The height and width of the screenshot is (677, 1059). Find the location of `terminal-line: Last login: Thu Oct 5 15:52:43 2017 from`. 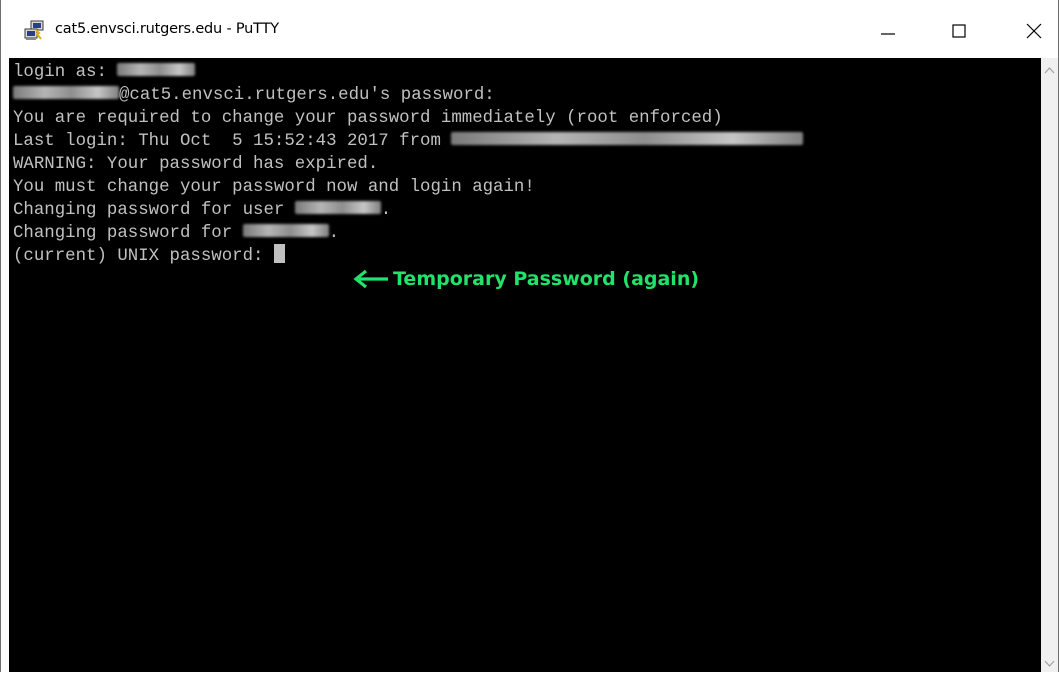

terminal-line: Last login: Thu Oct 5 15:52:43 2017 from is located at coordinates (408, 142).